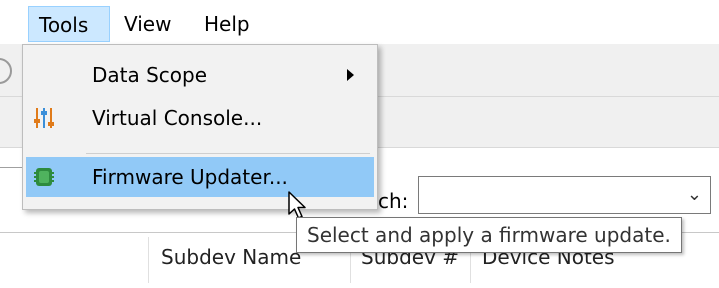  I want to click on menu-tools: Tools, so click(69, 24).